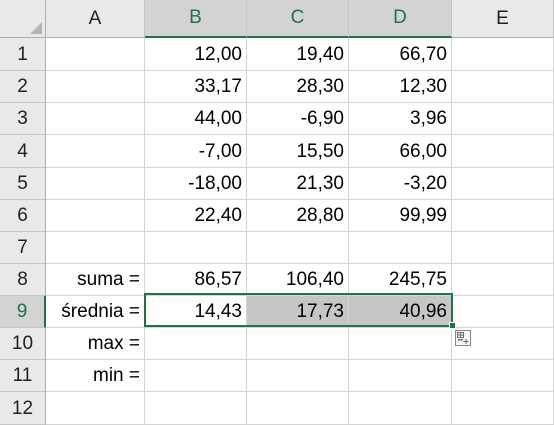  Describe the element at coordinates (503, 280) in the screenshot. I see `cell-e8` at that location.